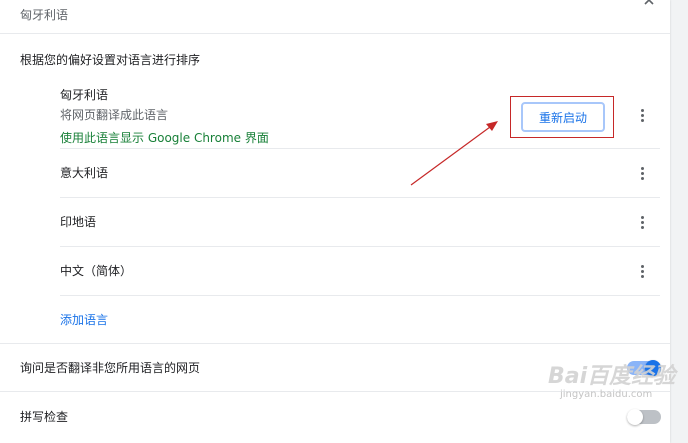  Describe the element at coordinates (606, 394) in the screenshot. I see `watermark-url: jingyan.baidu.com` at that location.